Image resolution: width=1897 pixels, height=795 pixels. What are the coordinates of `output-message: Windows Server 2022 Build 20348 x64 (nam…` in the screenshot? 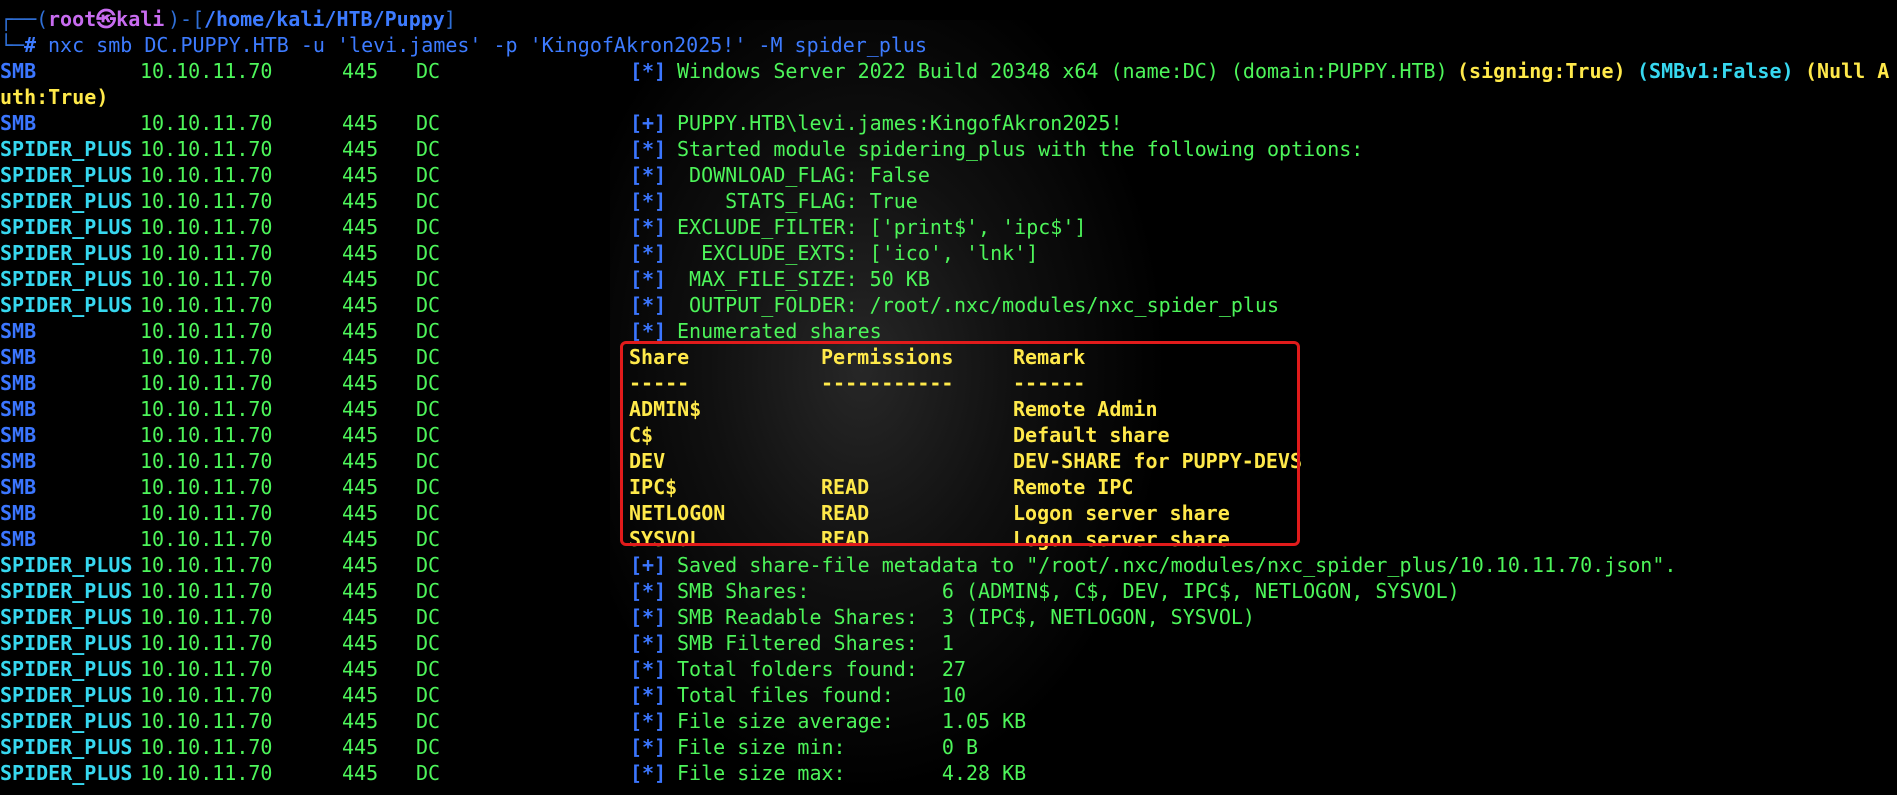 It's located at (1068, 71).